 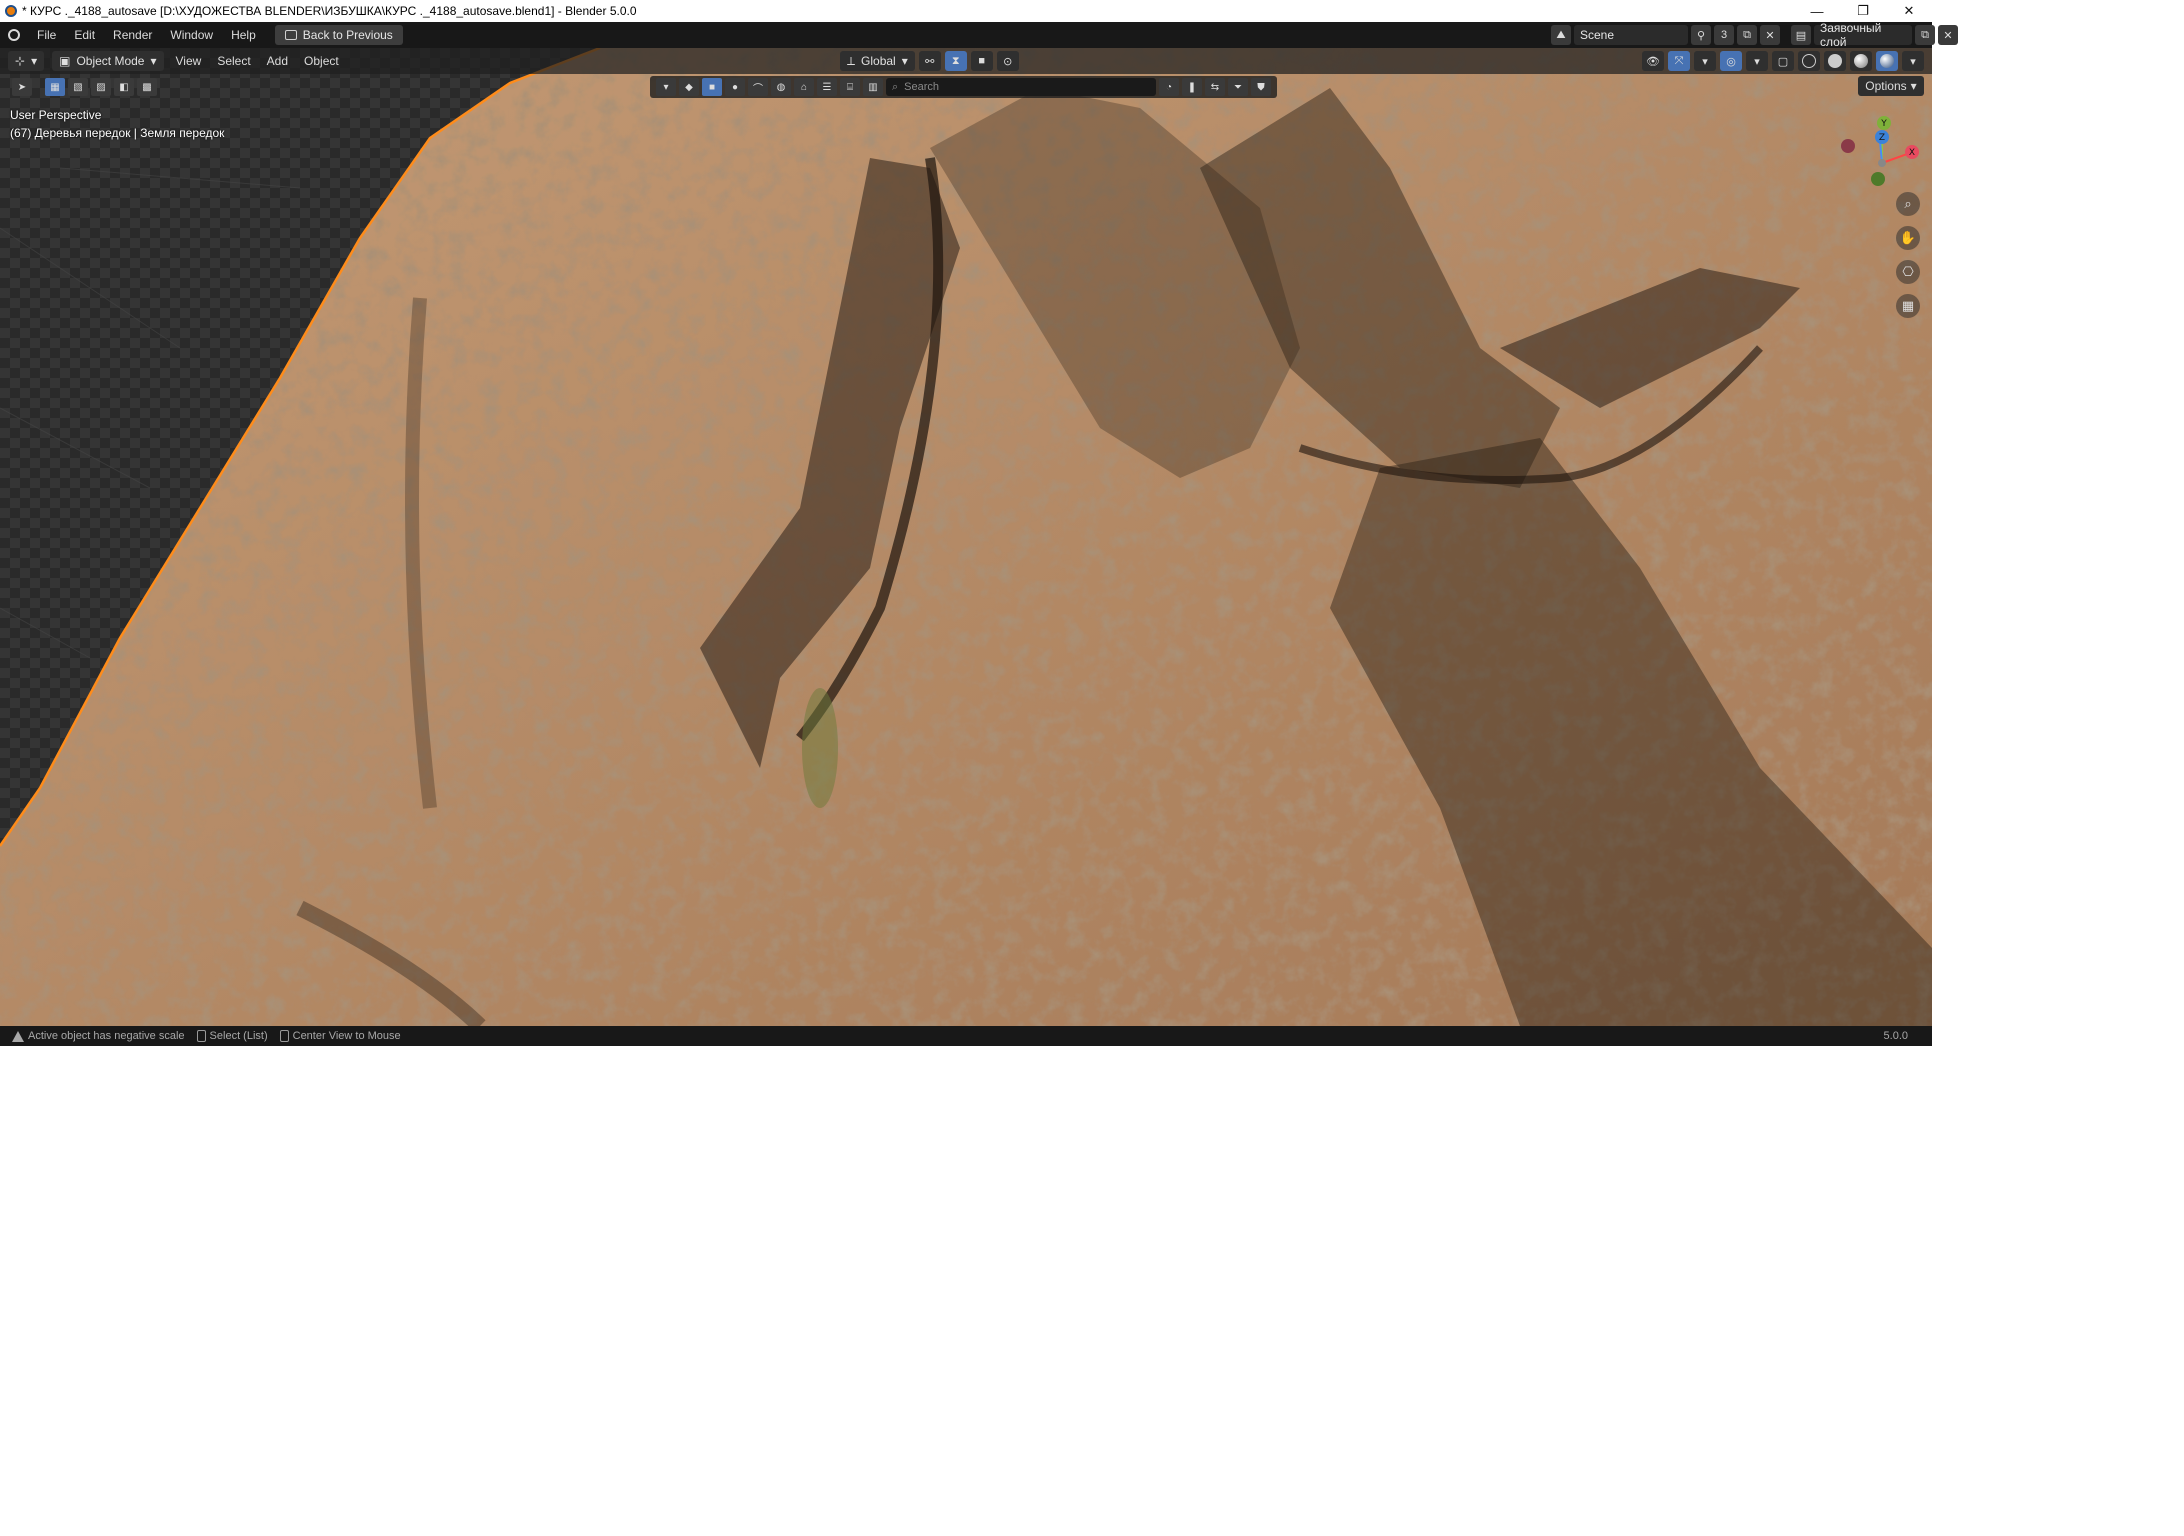 I want to click on selection-tools: ➤ ▦ ▧ ▨ ◧ ▩, so click(x=84, y=87).